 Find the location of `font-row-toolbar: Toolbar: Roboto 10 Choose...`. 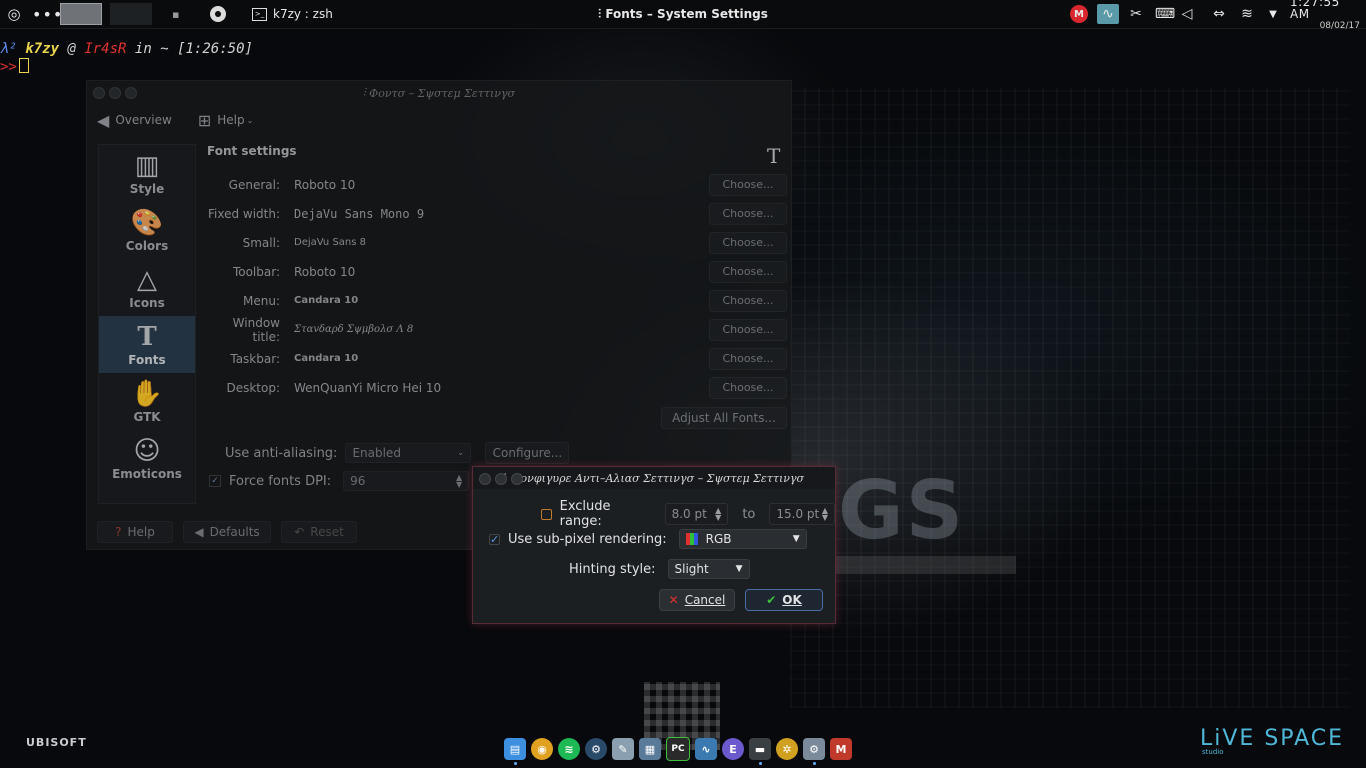

font-row-toolbar: Toolbar: Roboto 10 Choose... is located at coordinates (496, 271).